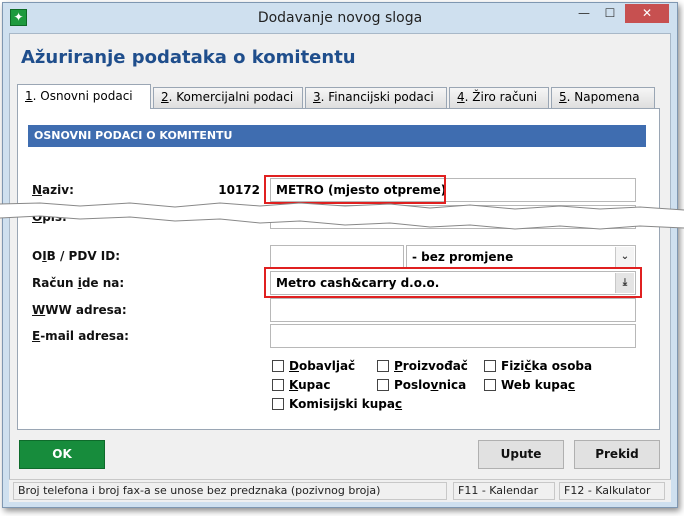  I want to click on tab-osnovni-podaci: 1. Osnovni podaci, so click(84, 96).